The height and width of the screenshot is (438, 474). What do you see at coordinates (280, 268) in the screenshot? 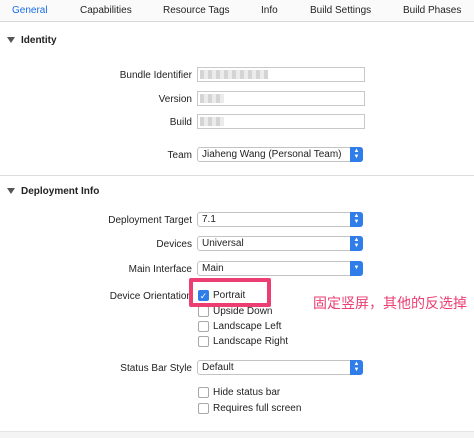
I see `main-interface-combo: Main ▼` at bounding box center [280, 268].